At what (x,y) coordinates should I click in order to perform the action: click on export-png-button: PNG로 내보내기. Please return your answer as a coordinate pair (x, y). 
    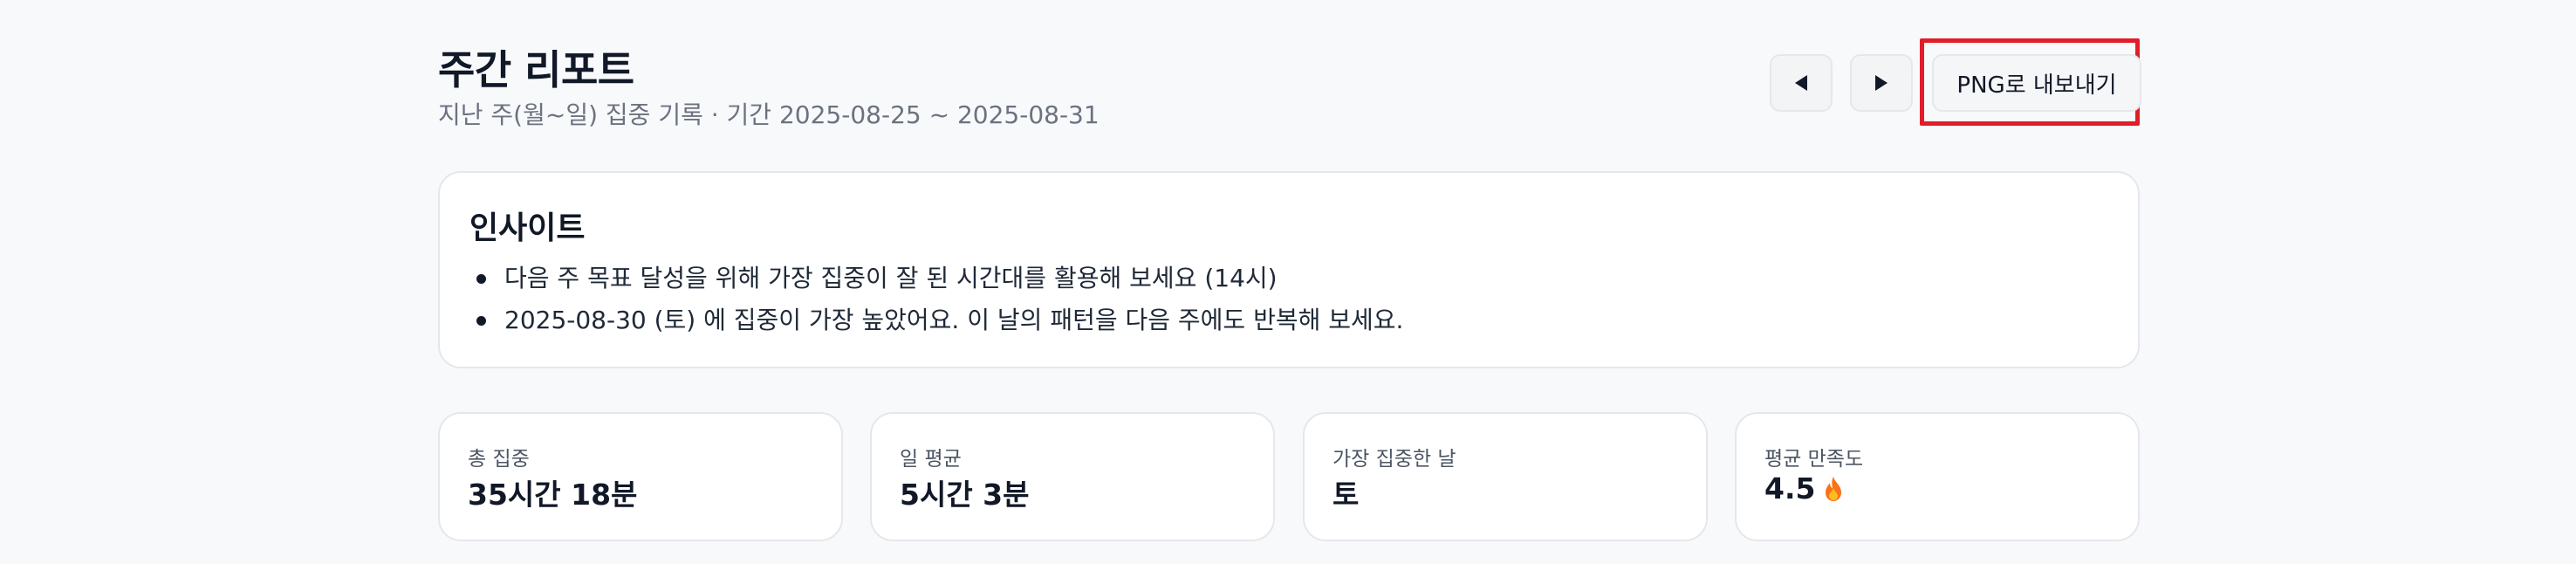
    Looking at the image, I should click on (2036, 83).